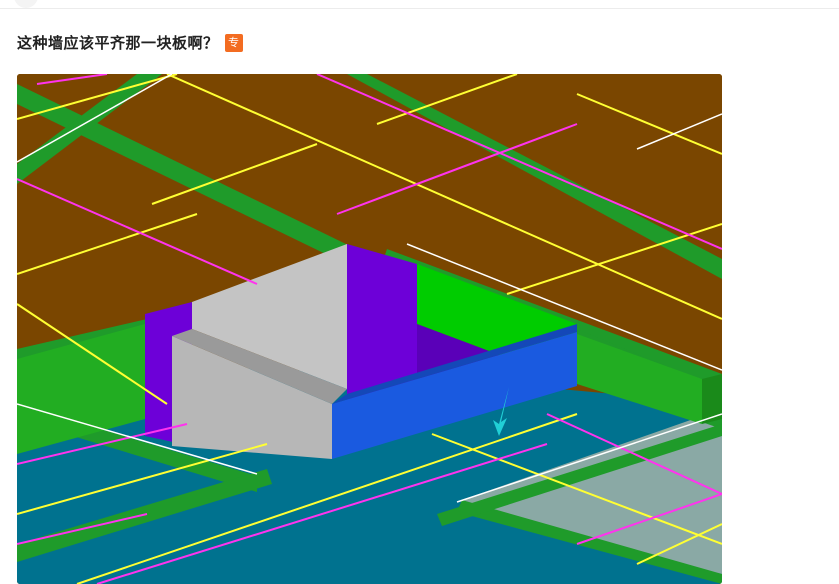  What do you see at coordinates (712, 399) in the screenshot?
I see `green-wall-end` at bounding box center [712, 399].